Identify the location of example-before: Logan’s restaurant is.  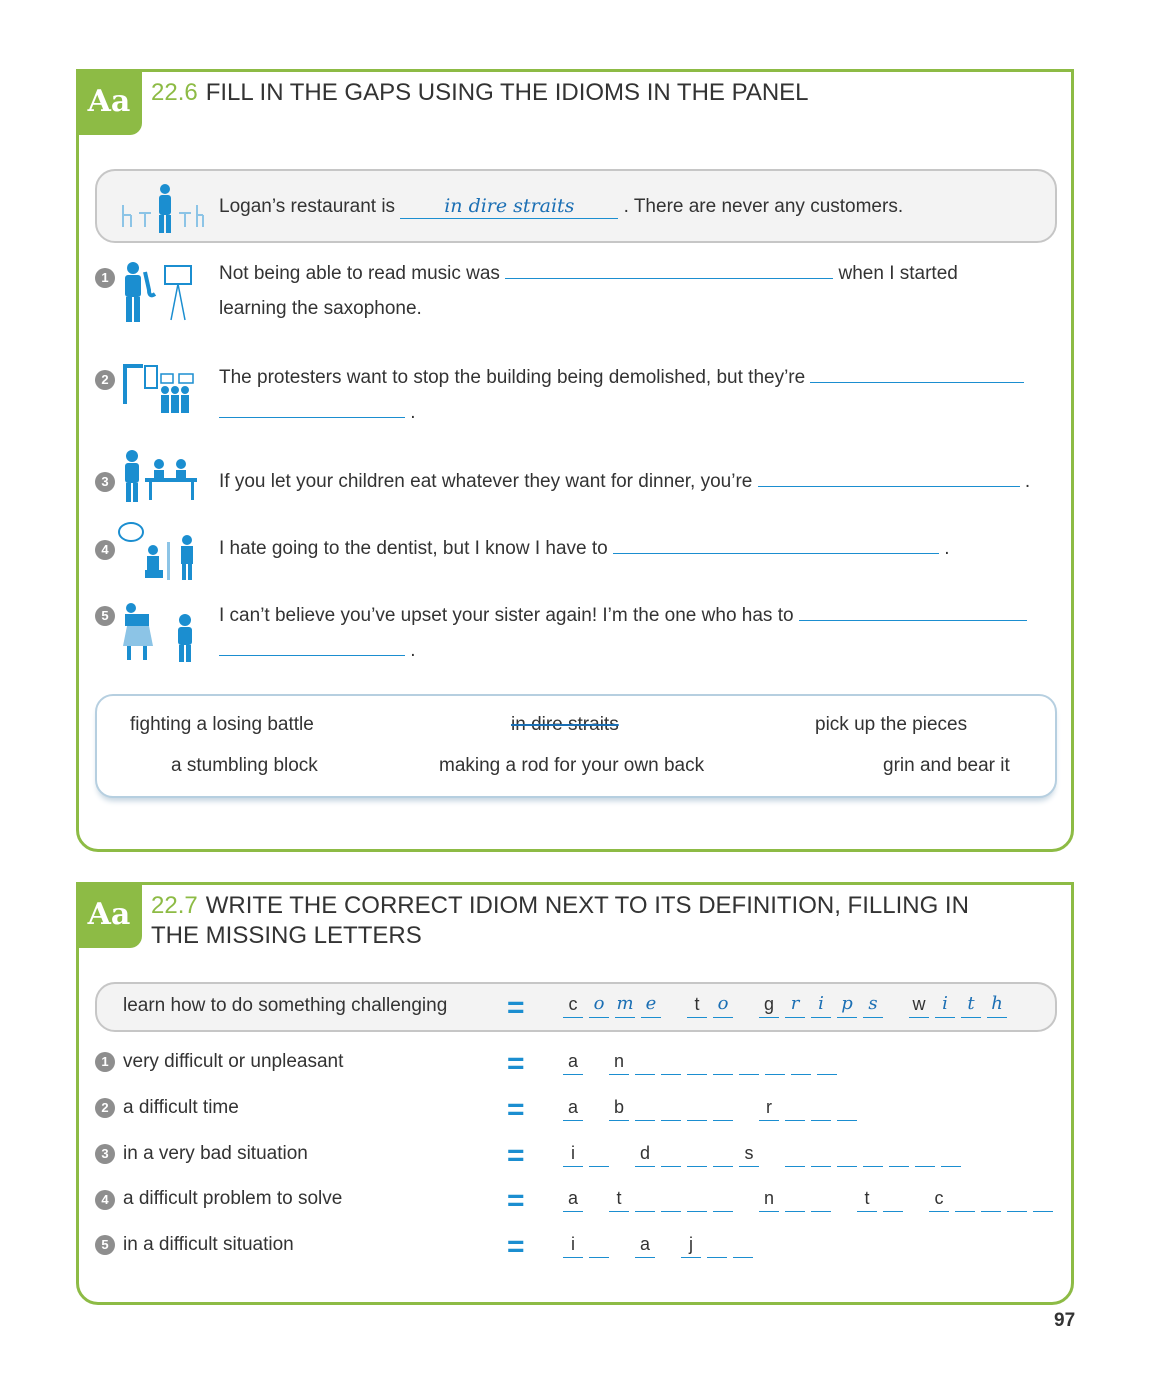
(307, 206).